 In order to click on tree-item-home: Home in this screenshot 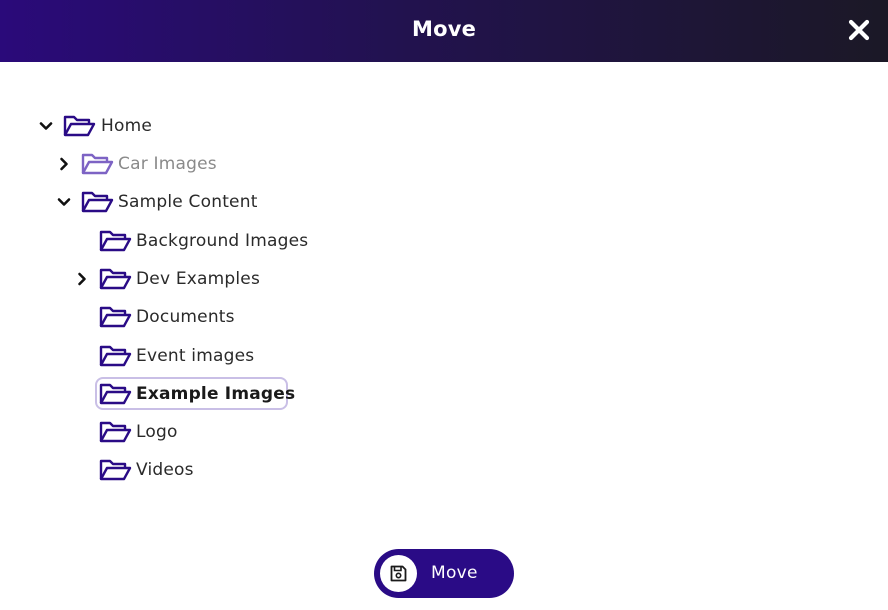, I will do `click(101, 126)`.